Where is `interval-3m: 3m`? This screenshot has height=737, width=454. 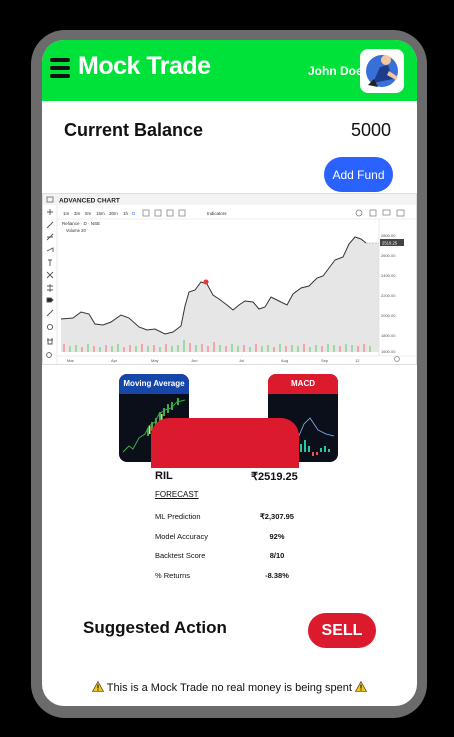 interval-3m: 3m is located at coordinates (77, 213).